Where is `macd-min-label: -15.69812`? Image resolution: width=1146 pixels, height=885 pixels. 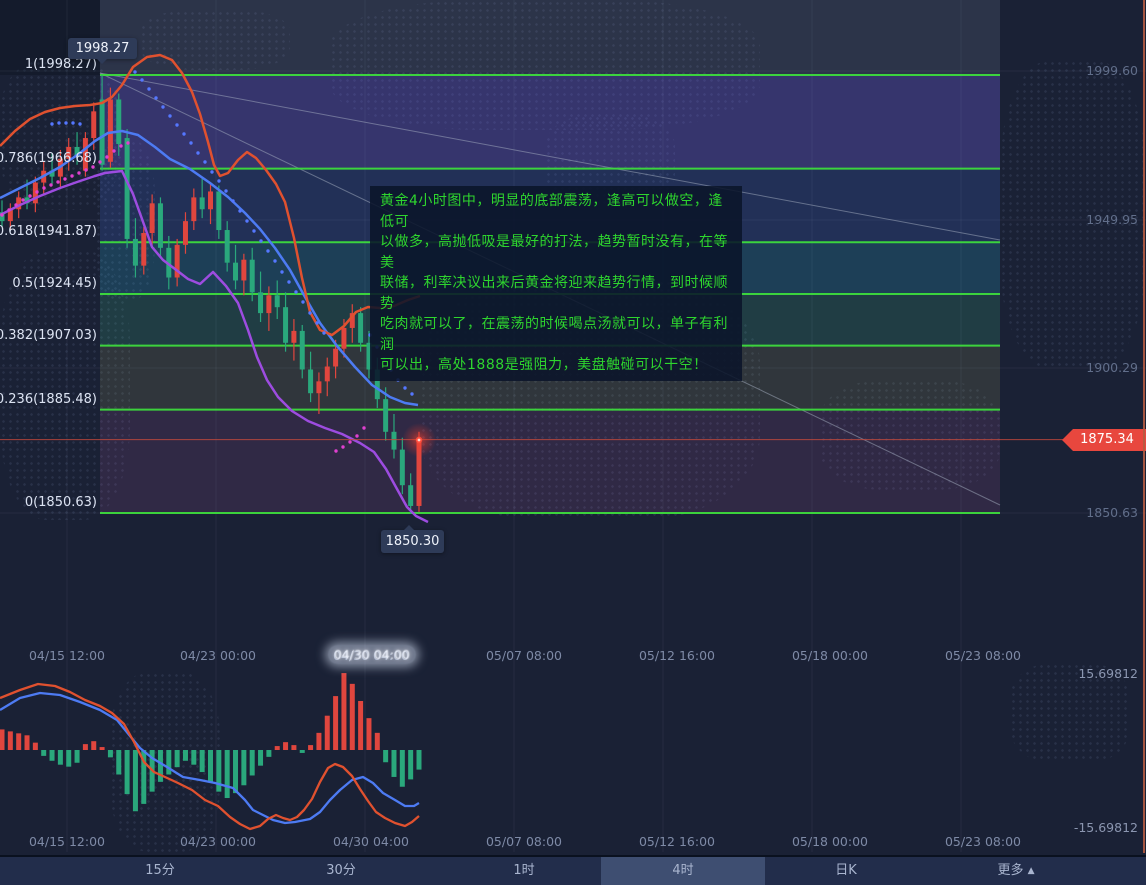
macd-min-label: -15.69812 is located at coordinates (1105, 827).